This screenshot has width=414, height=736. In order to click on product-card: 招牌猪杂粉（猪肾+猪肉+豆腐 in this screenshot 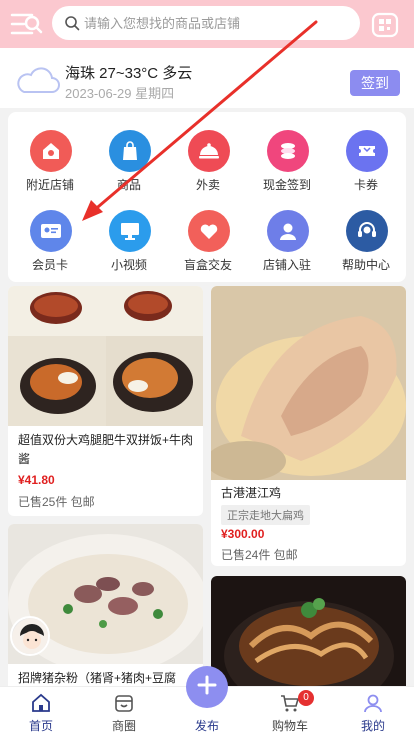, I will do `click(105, 609)`.